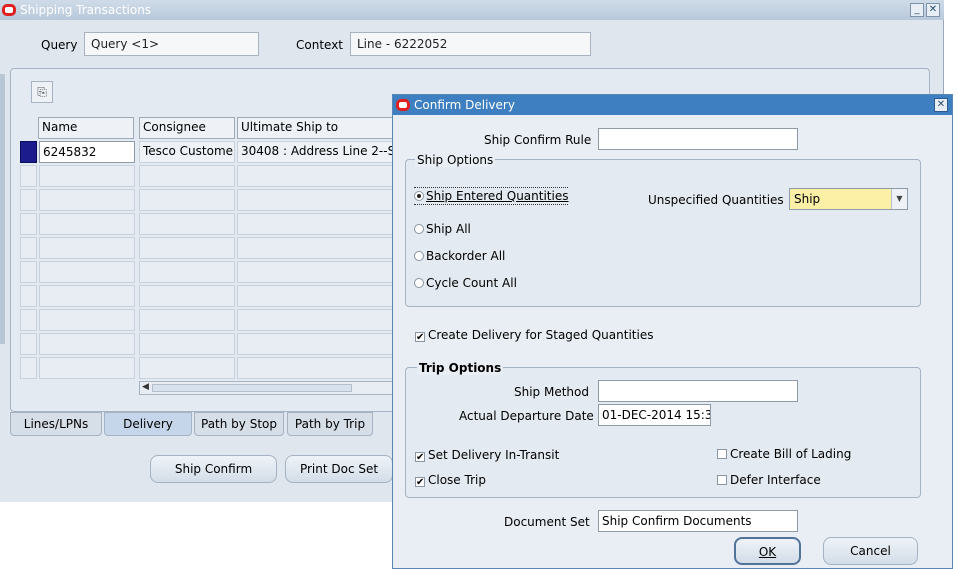 Image resolution: width=958 pixels, height=569 pixels. Describe the element at coordinates (791, 454) in the screenshot. I see `checkbox-label: Create Bill of Lading` at that location.